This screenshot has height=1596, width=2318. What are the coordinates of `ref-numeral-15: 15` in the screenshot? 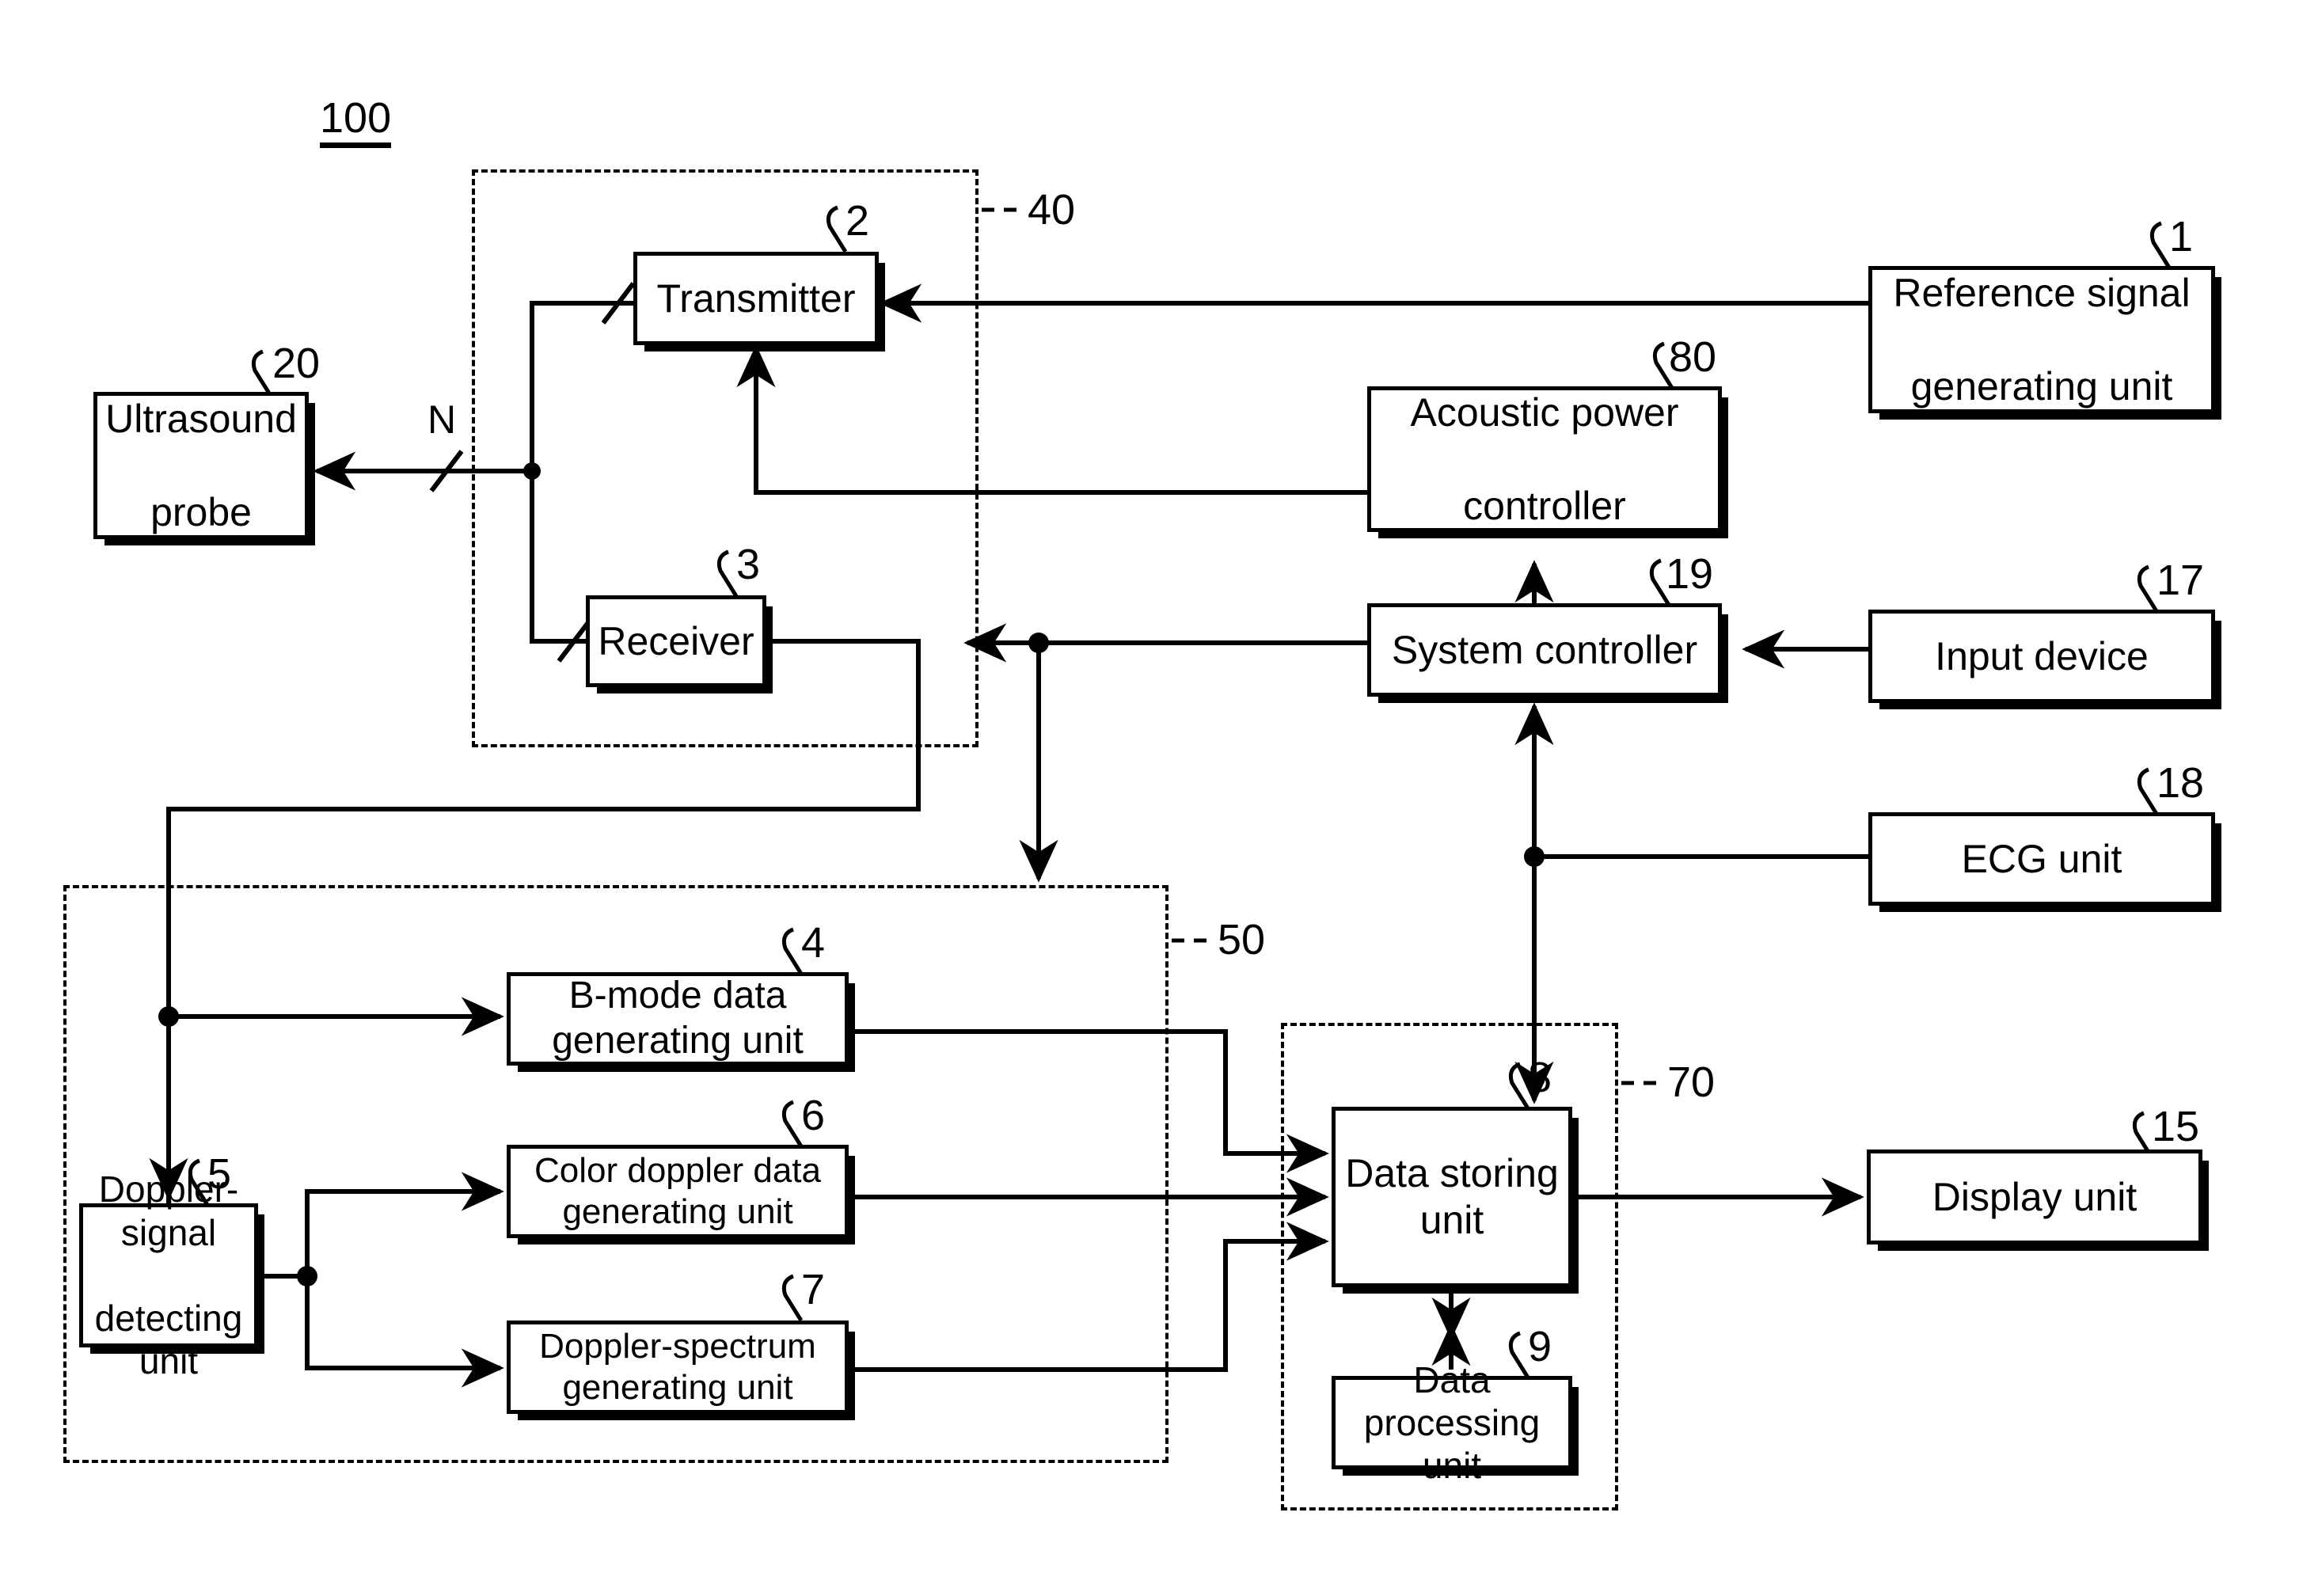 It's located at (2176, 1126).